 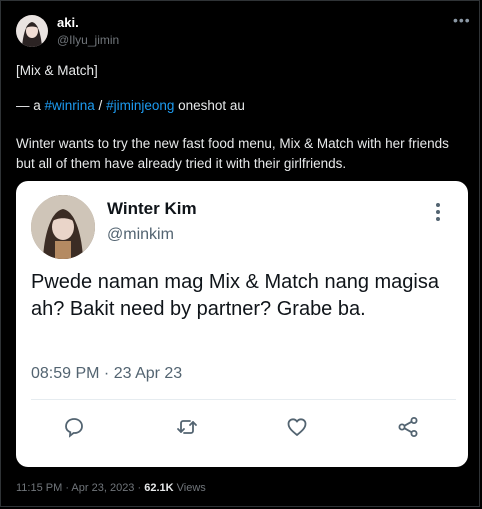 What do you see at coordinates (68, 22) in the screenshot?
I see `author-display-name: aki.` at bounding box center [68, 22].